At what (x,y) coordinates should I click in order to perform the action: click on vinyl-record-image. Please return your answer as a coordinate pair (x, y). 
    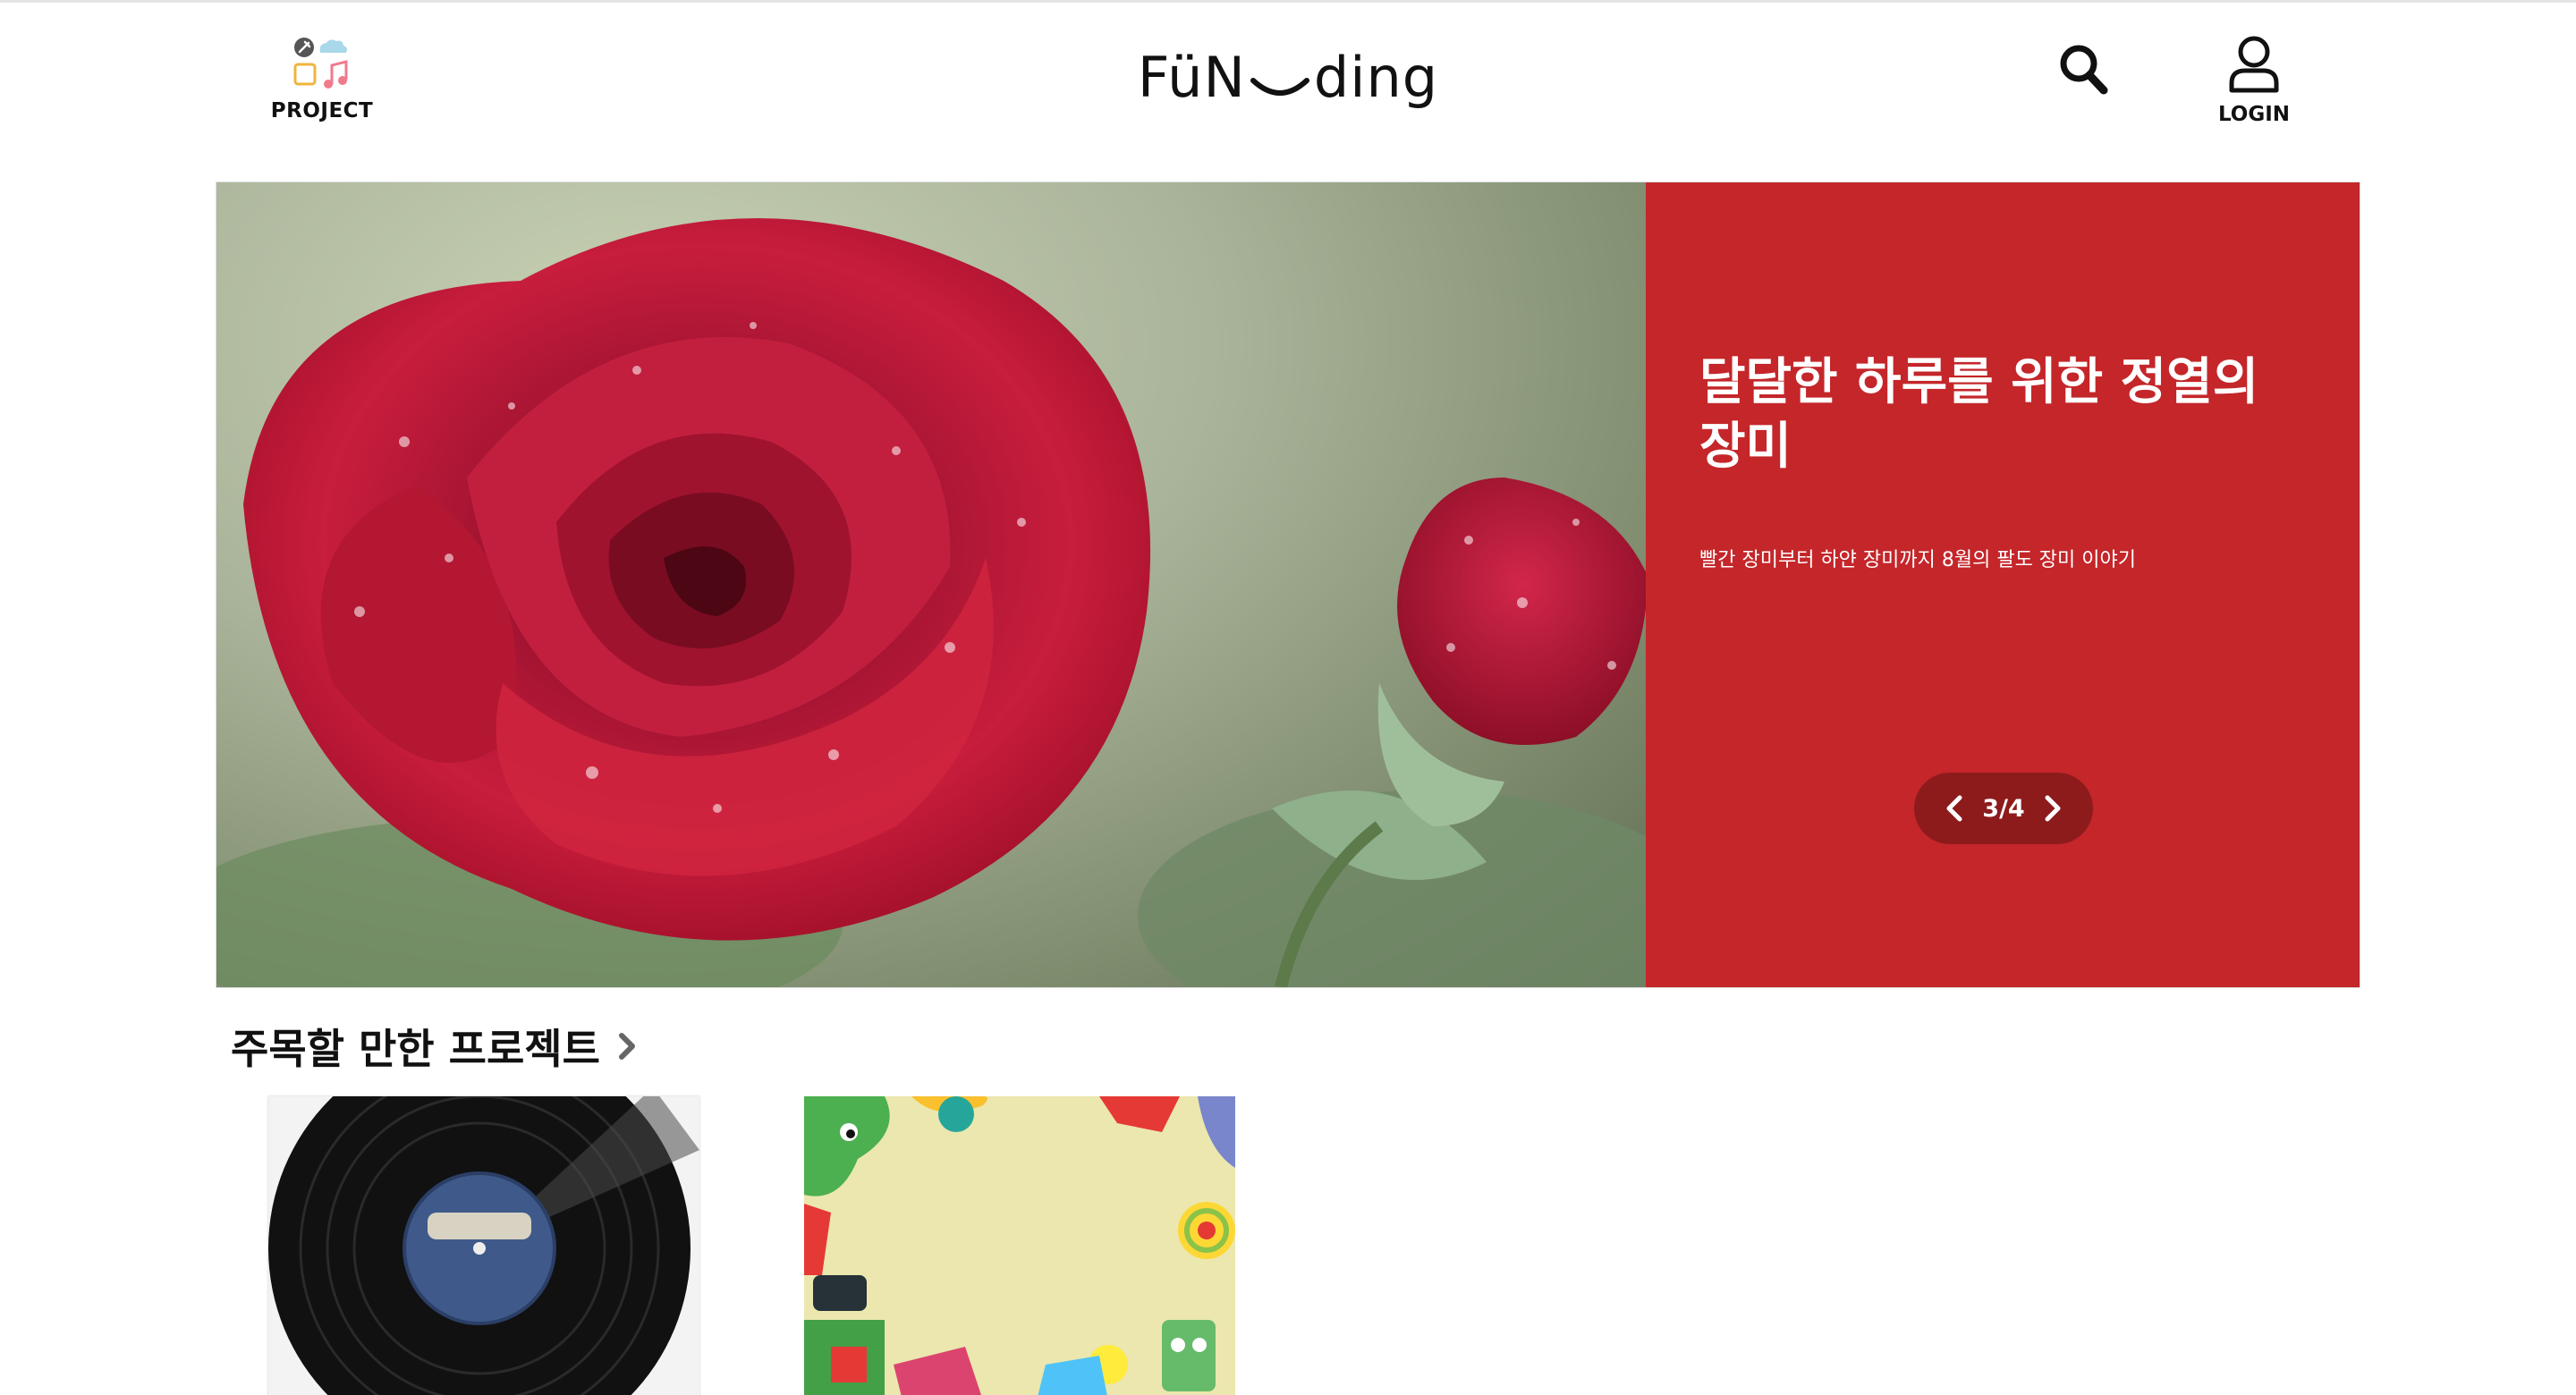
    Looking at the image, I should click on (483, 1245).